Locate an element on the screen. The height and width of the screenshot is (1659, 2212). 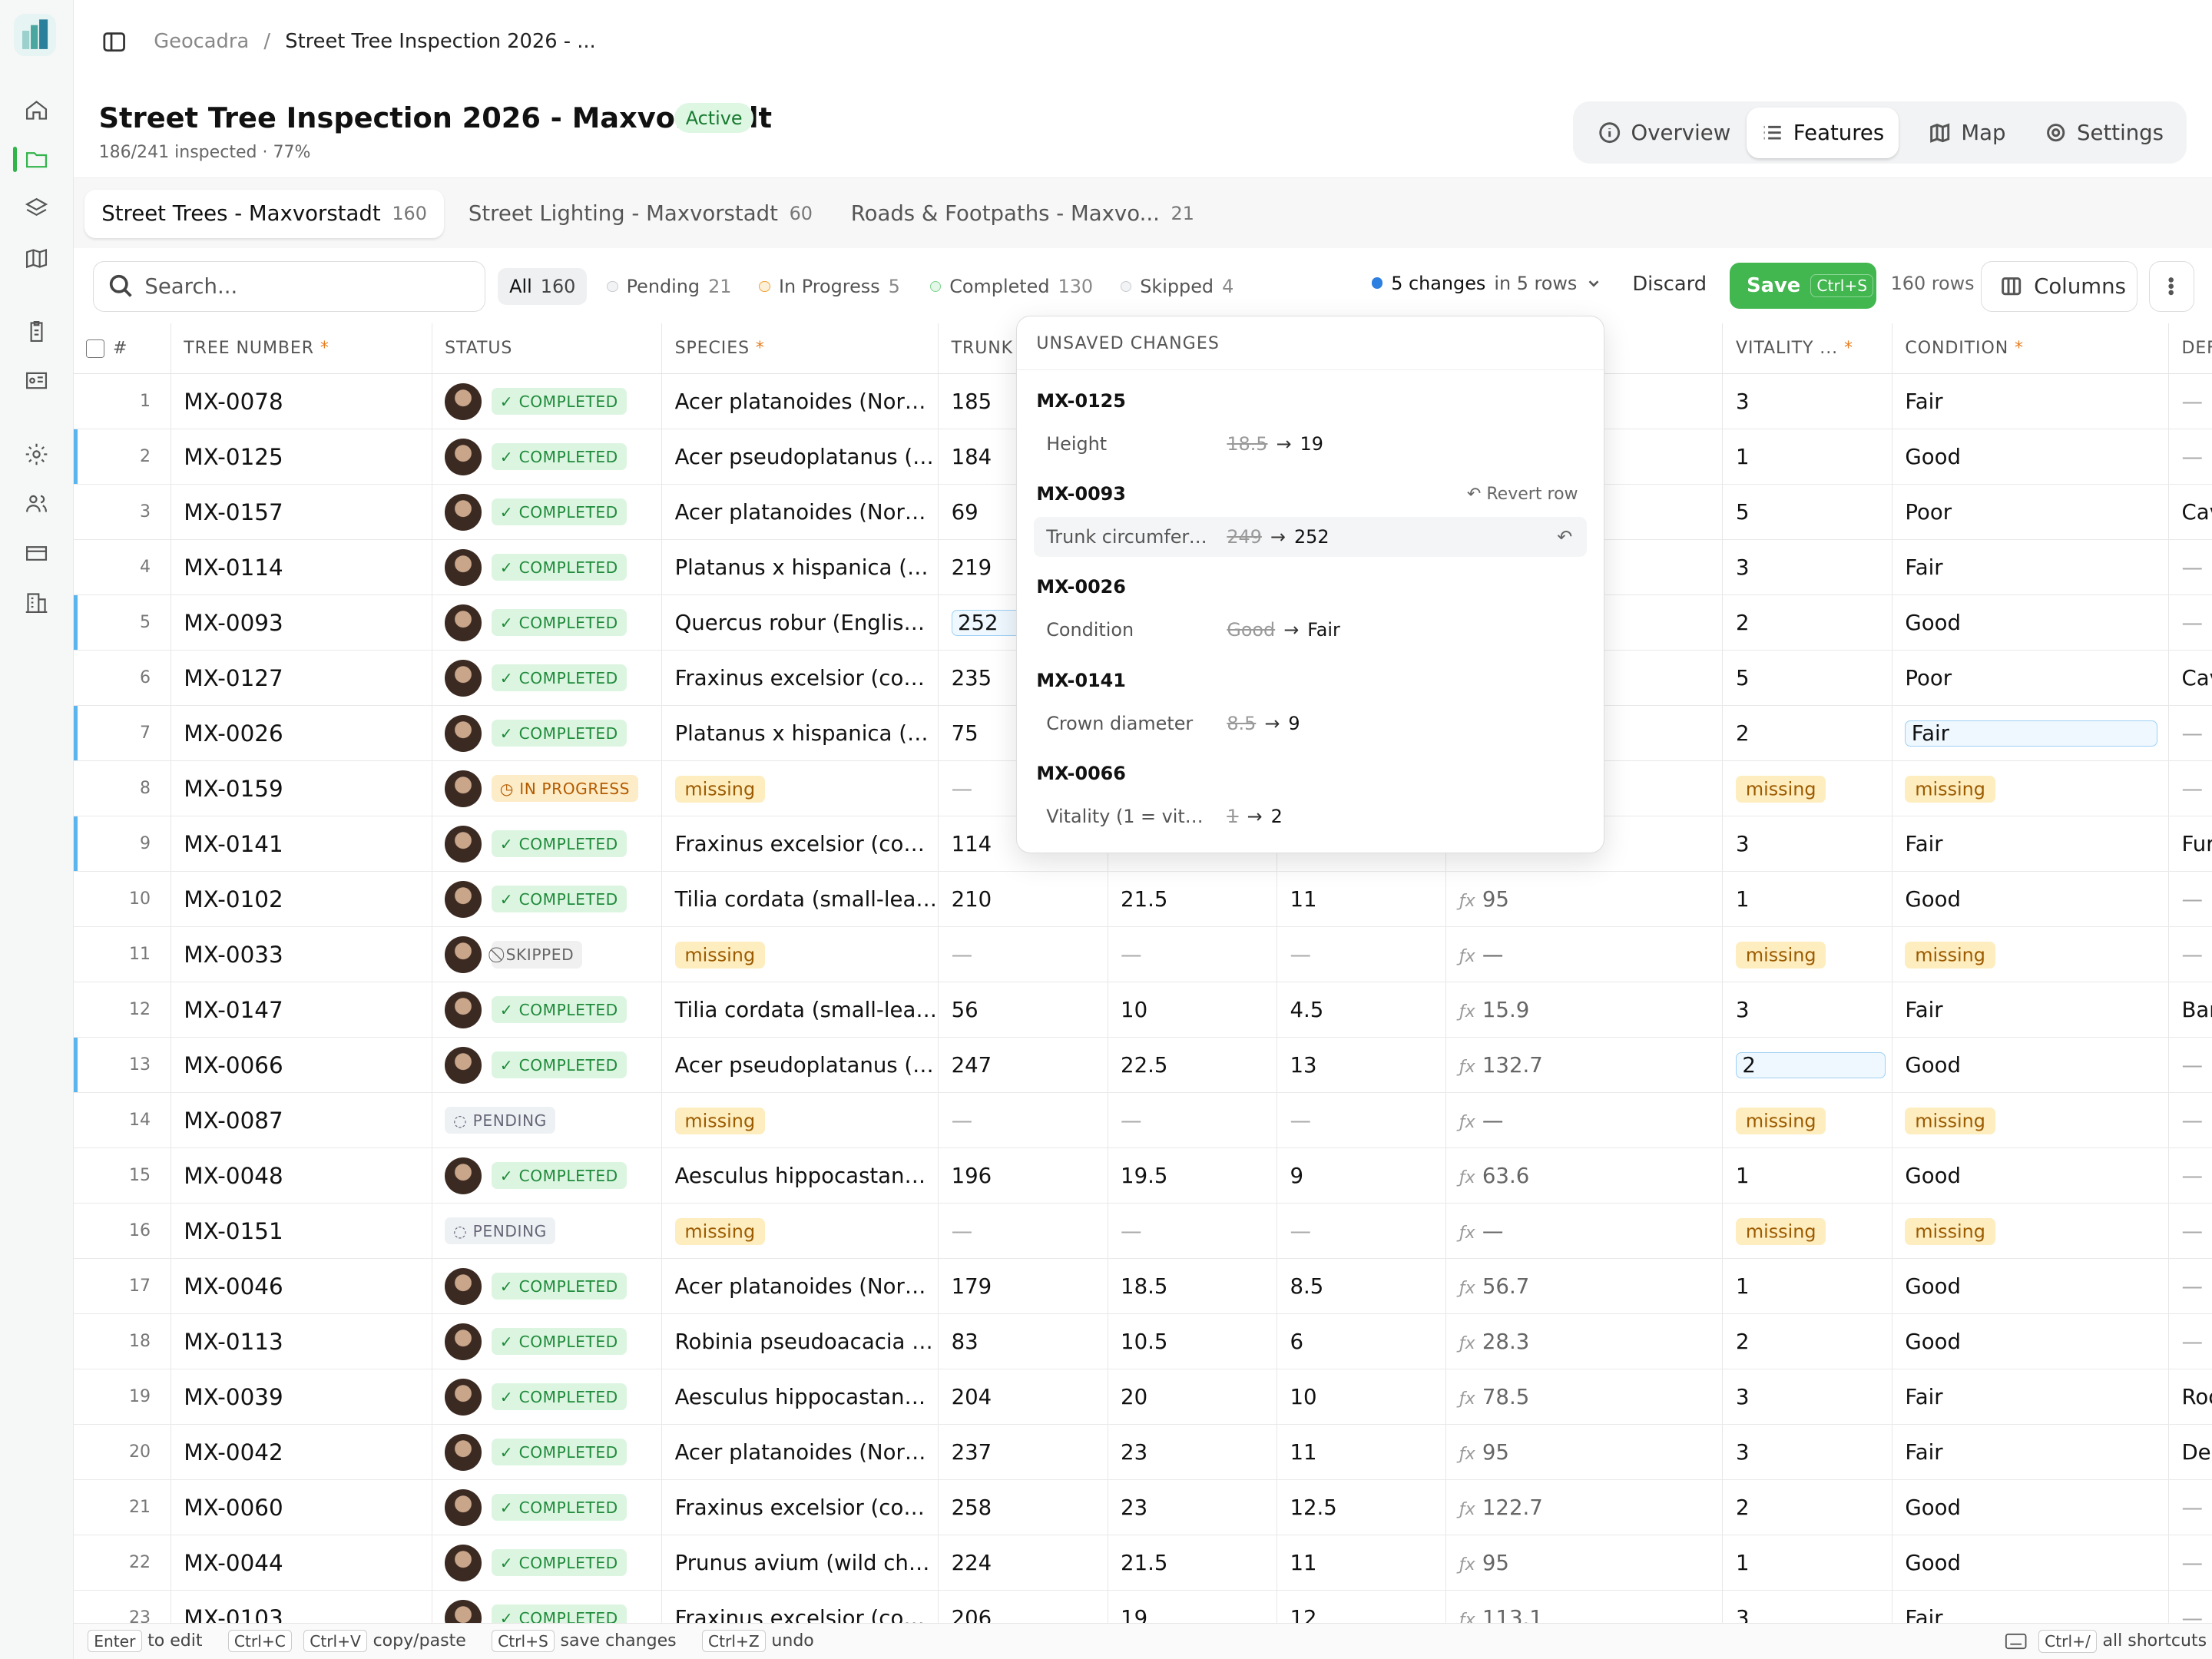
trunk-cell: 210 is located at coordinates (1023, 899).